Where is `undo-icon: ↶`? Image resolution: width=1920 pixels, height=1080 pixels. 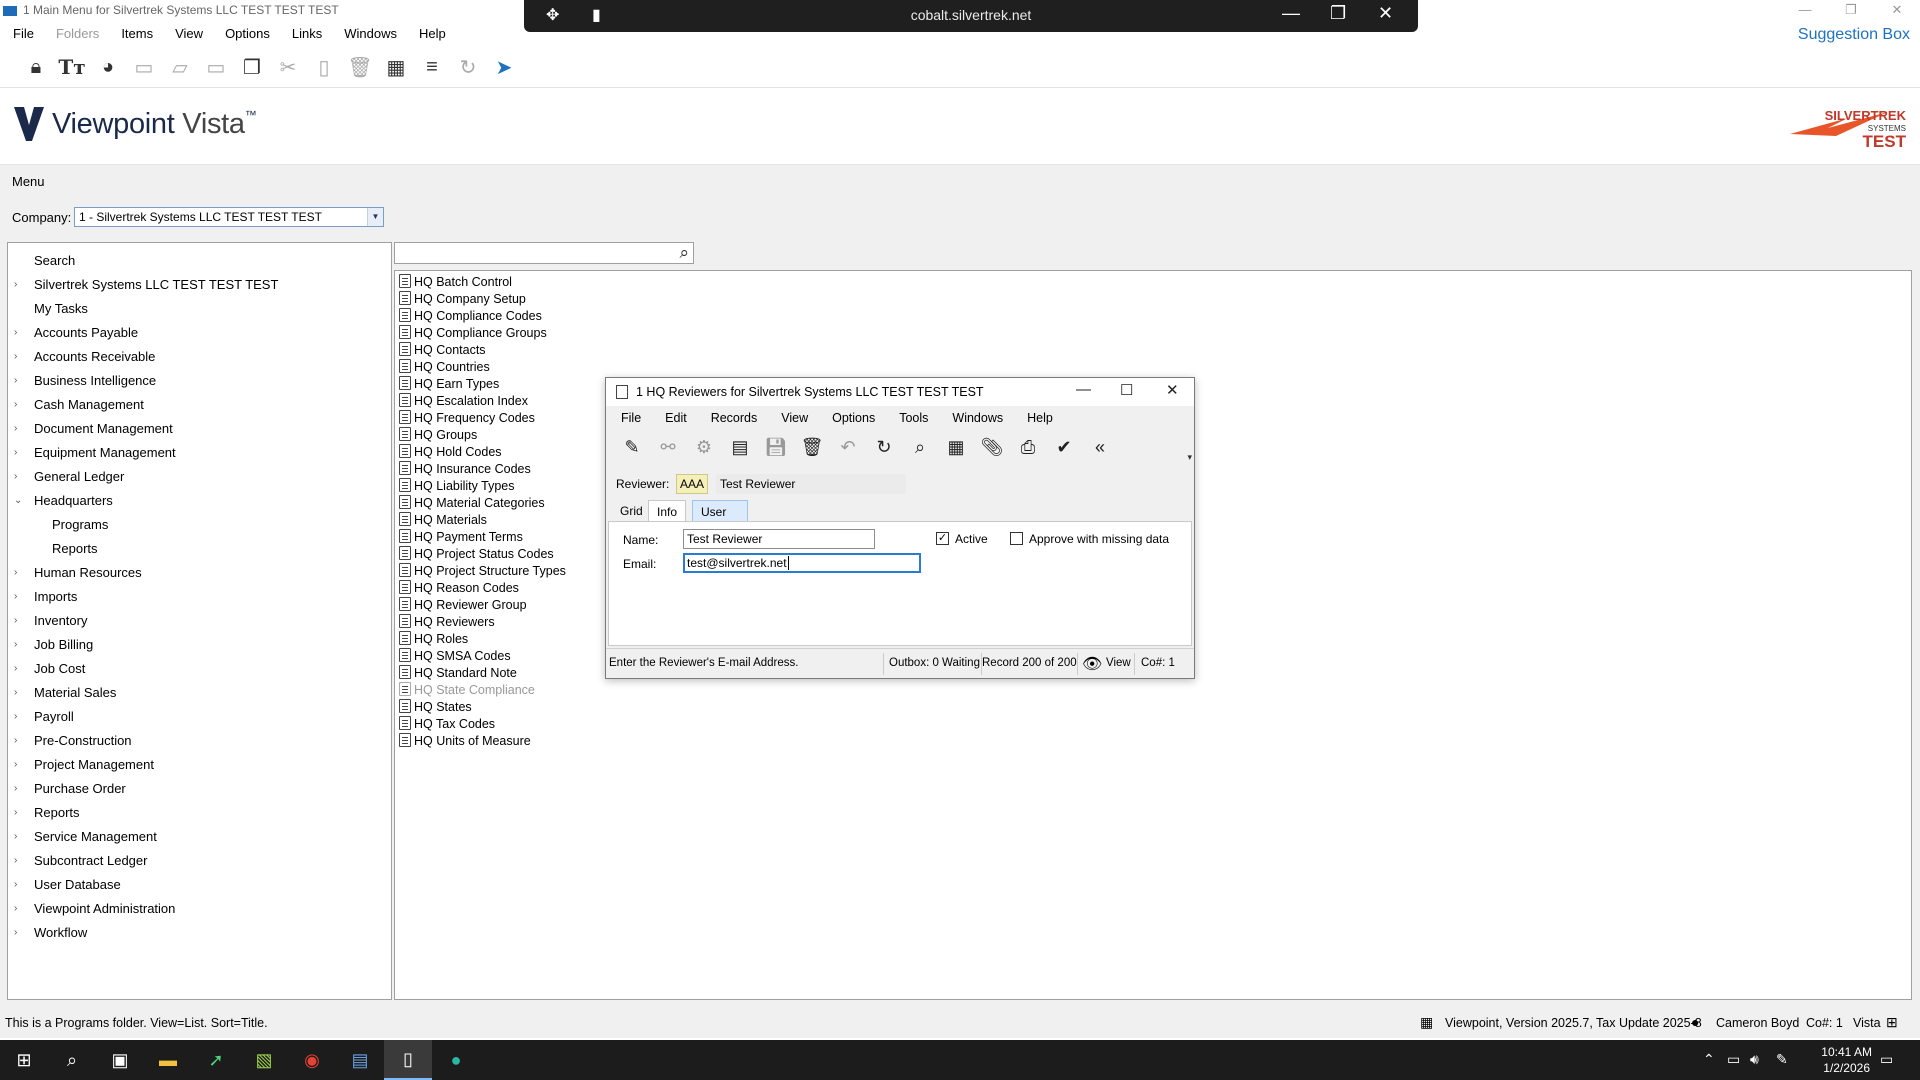
undo-icon: ↶ is located at coordinates (848, 447).